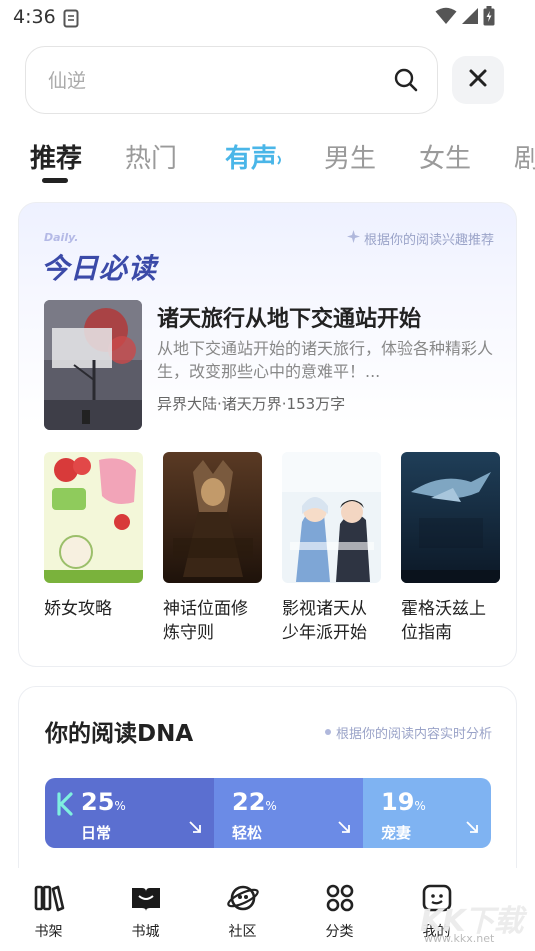 Image resolution: width=535 pixels, height=951 pixels. Describe the element at coordinates (413, 734) in the screenshot. I see `dna-hint-text: 根据你的阅读内容实时分析` at that location.